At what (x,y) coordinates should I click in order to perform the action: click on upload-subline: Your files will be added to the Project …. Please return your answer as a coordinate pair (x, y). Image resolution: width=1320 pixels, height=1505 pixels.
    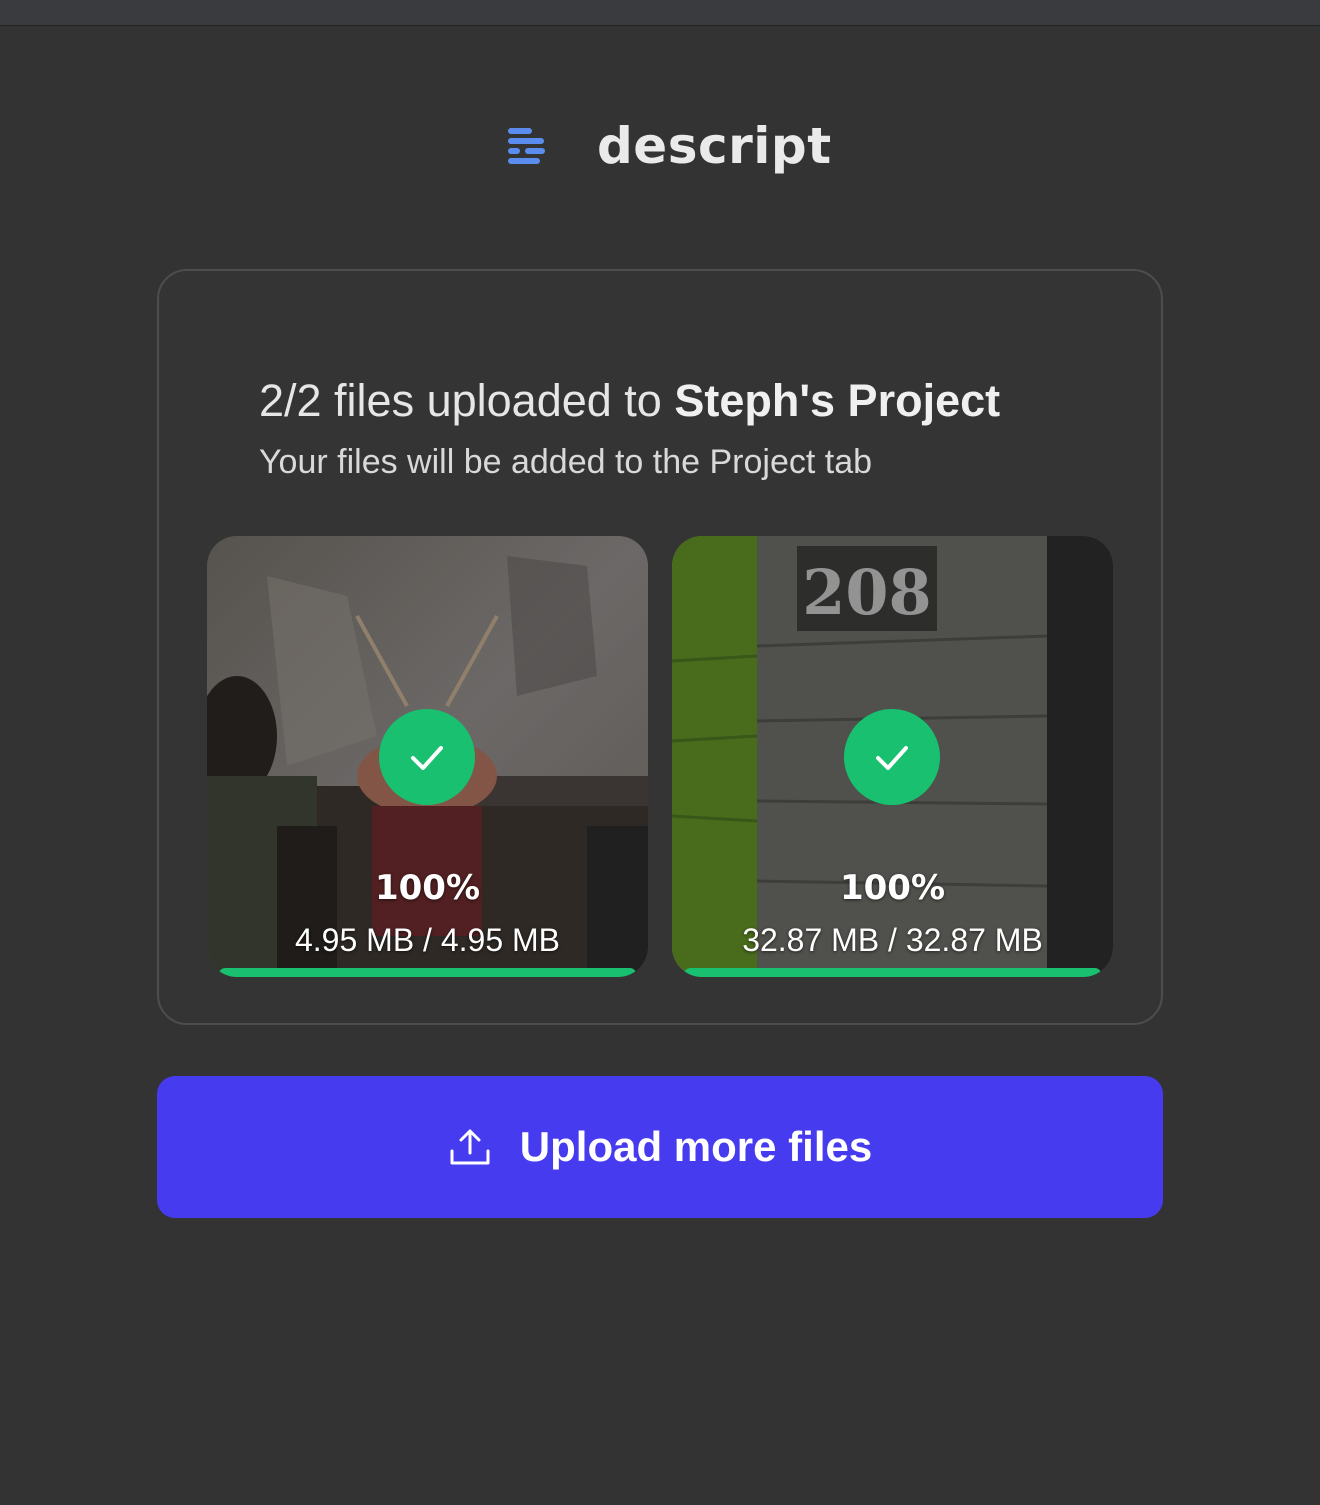
    Looking at the image, I should click on (566, 462).